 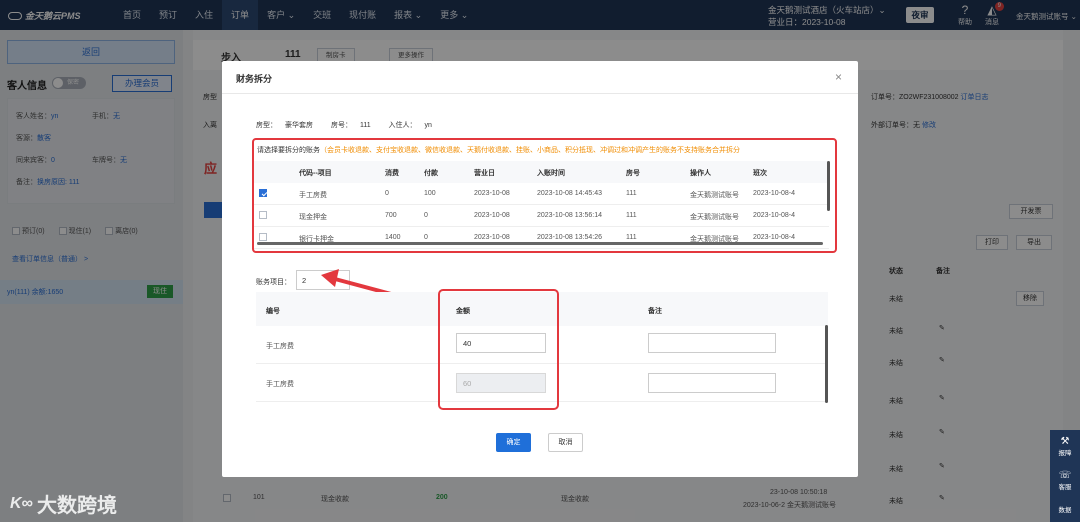 I want to click on split-table-scrollbar, so click(x=826, y=364).